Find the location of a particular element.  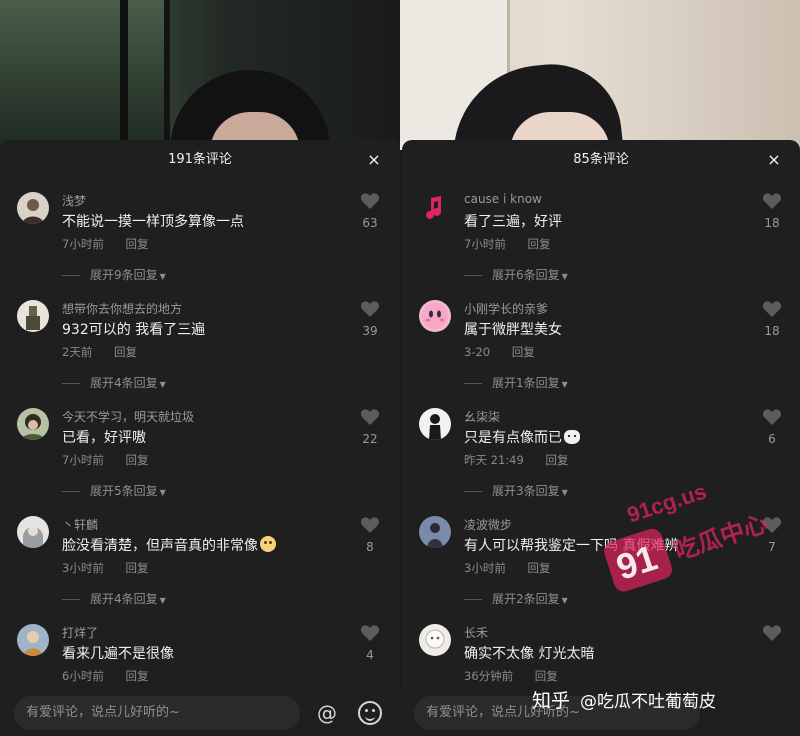

expand-replies-button: 展开3条回复 ▼ is located at coordinates (516, 490).